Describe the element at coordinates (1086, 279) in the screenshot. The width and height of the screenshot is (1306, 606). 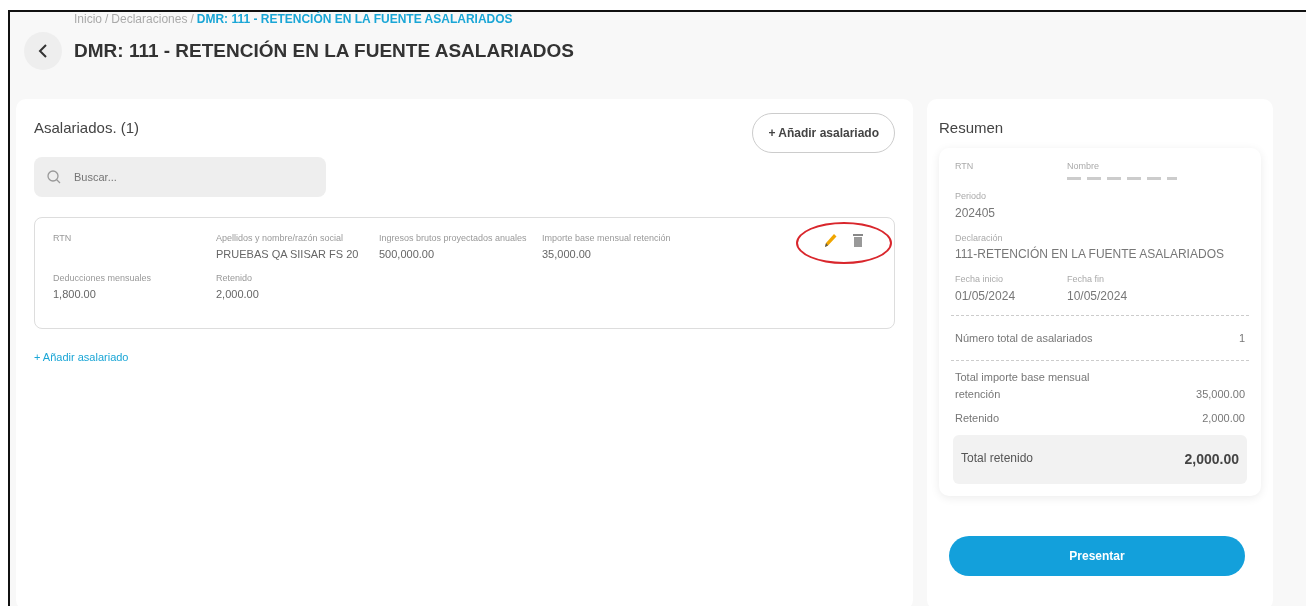
I see `summary-label: Fecha fin` at that location.